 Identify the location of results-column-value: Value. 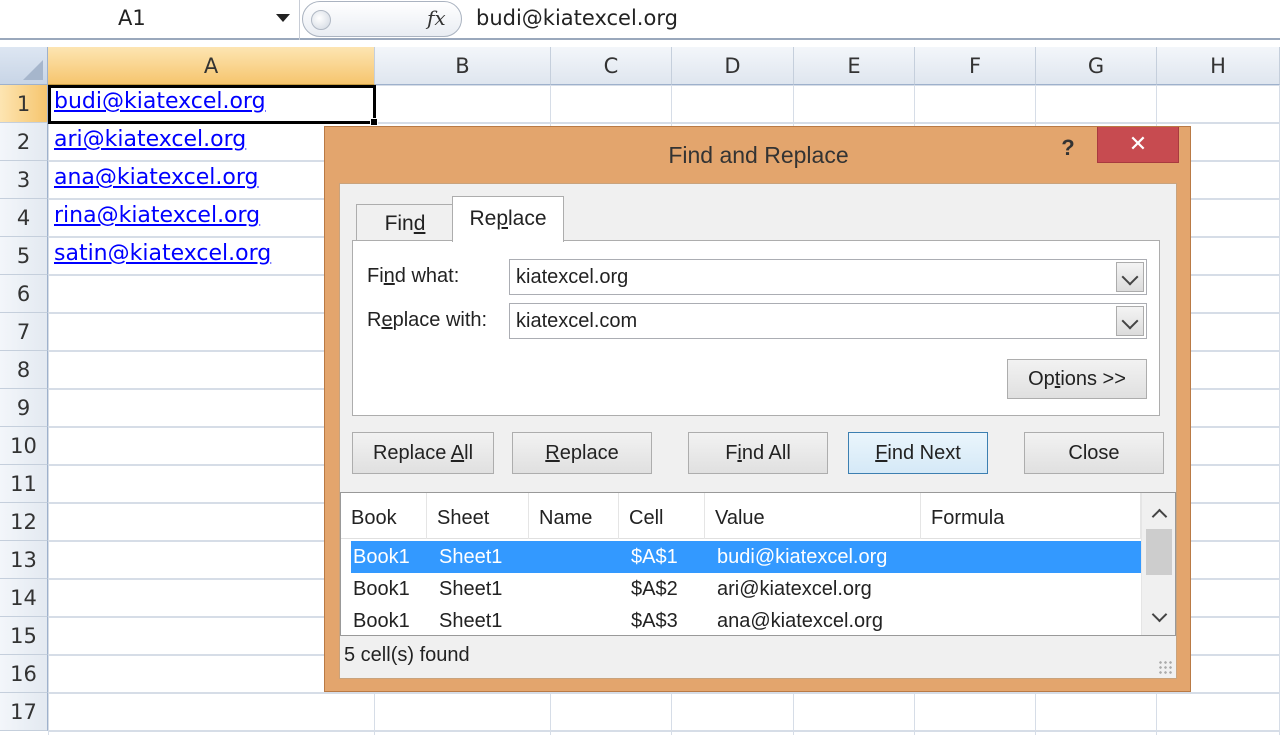
(813, 516).